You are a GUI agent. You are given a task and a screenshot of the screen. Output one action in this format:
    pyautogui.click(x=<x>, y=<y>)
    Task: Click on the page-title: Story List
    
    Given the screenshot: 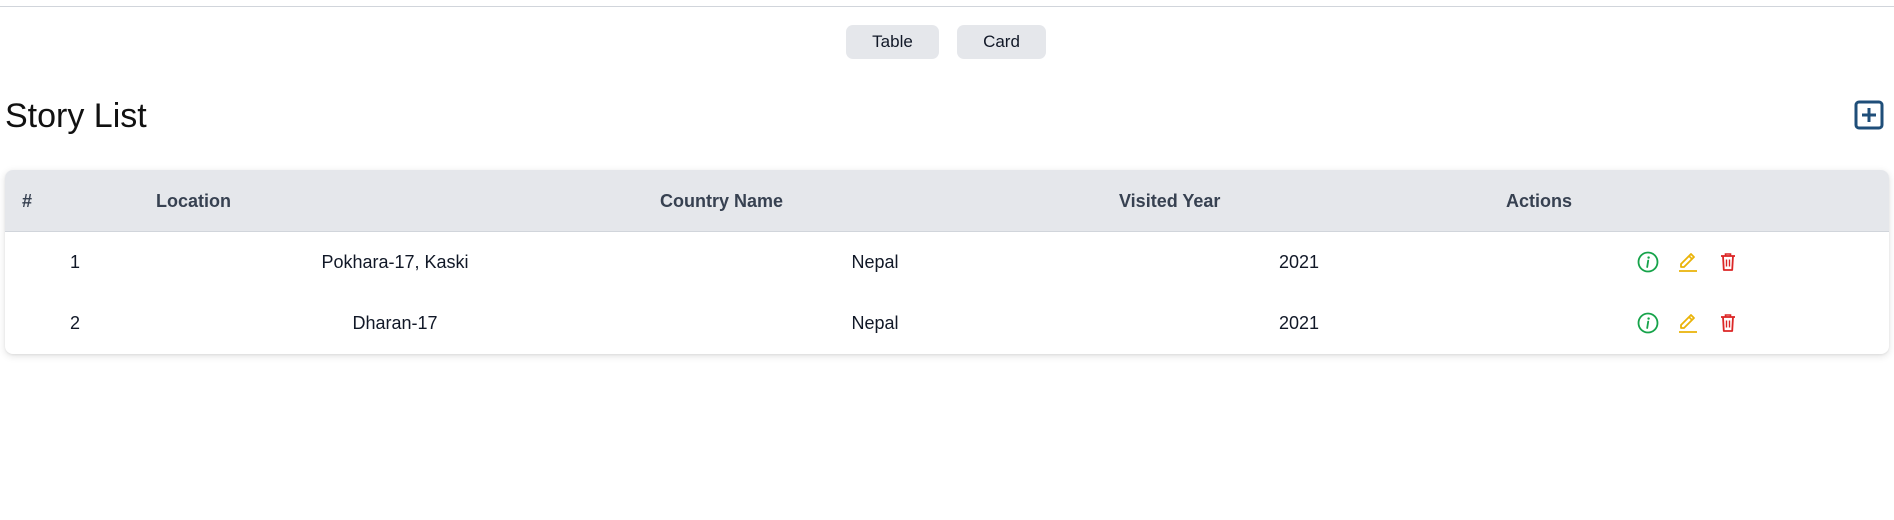 What is the action you would take?
    pyautogui.click(x=76, y=116)
    